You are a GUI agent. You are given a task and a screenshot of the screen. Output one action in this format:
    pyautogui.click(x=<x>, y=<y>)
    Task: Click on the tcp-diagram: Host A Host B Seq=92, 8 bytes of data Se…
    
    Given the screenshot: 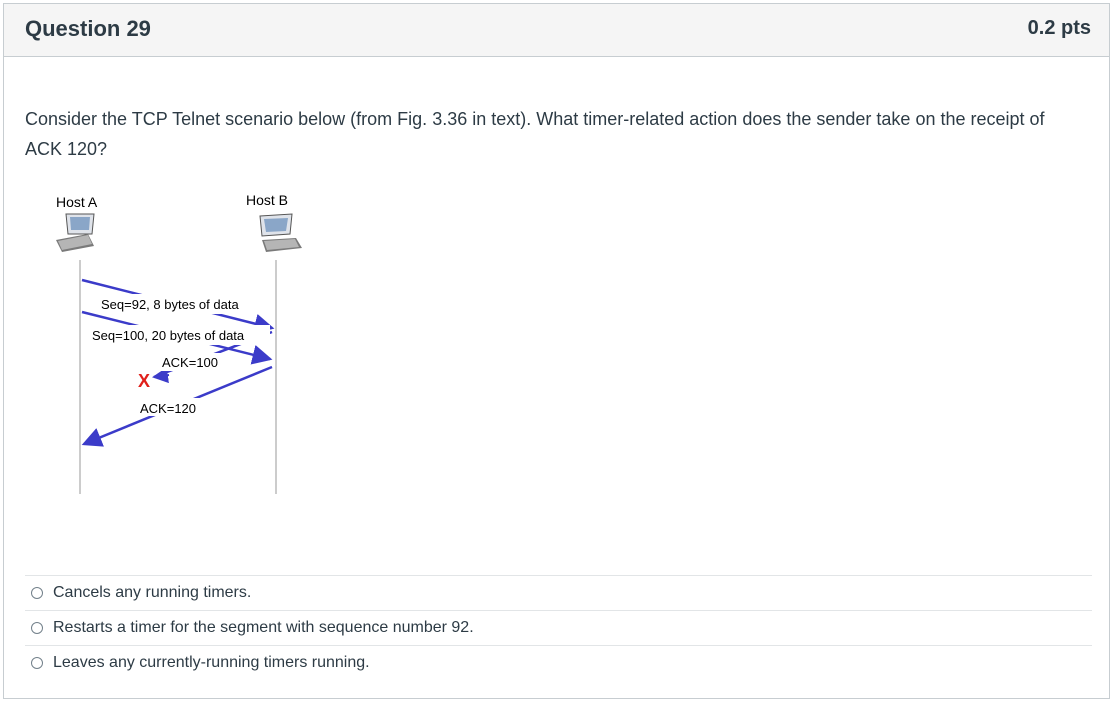 What is the action you would take?
    pyautogui.click(x=184, y=344)
    